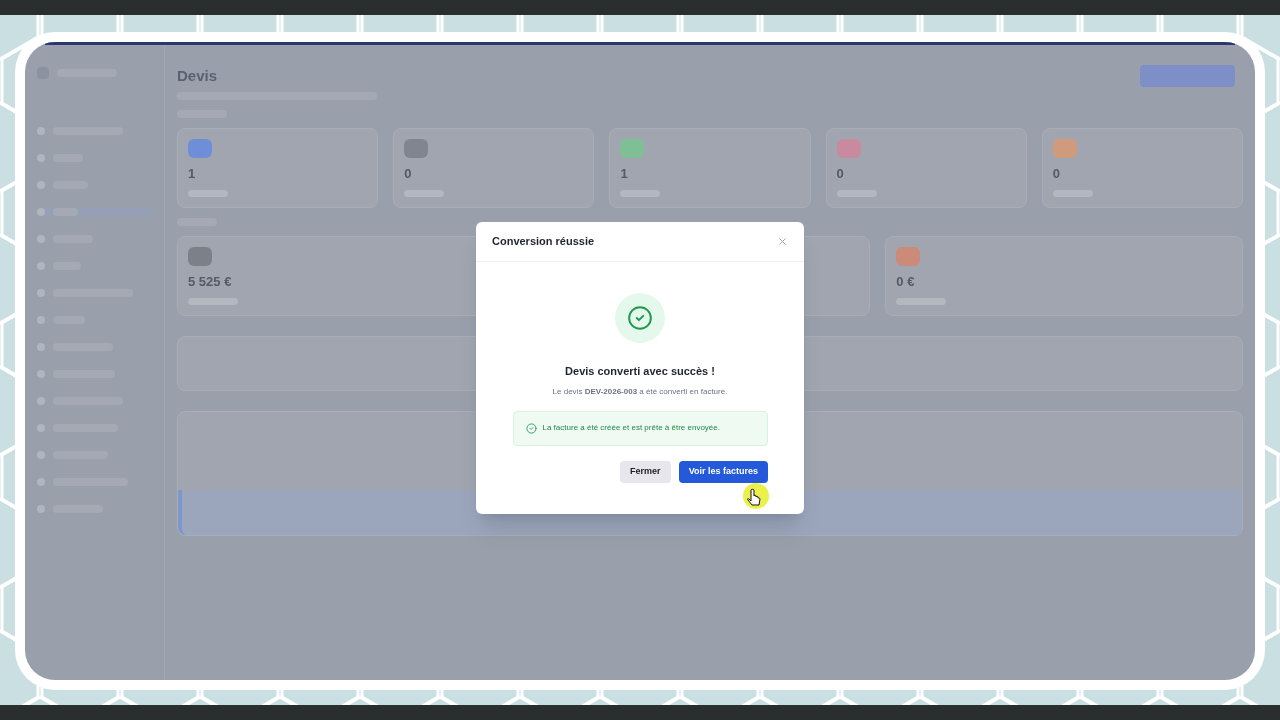  Describe the element at coordinates (41, 212) in the screenshot. I see `nav-icon` at that location.